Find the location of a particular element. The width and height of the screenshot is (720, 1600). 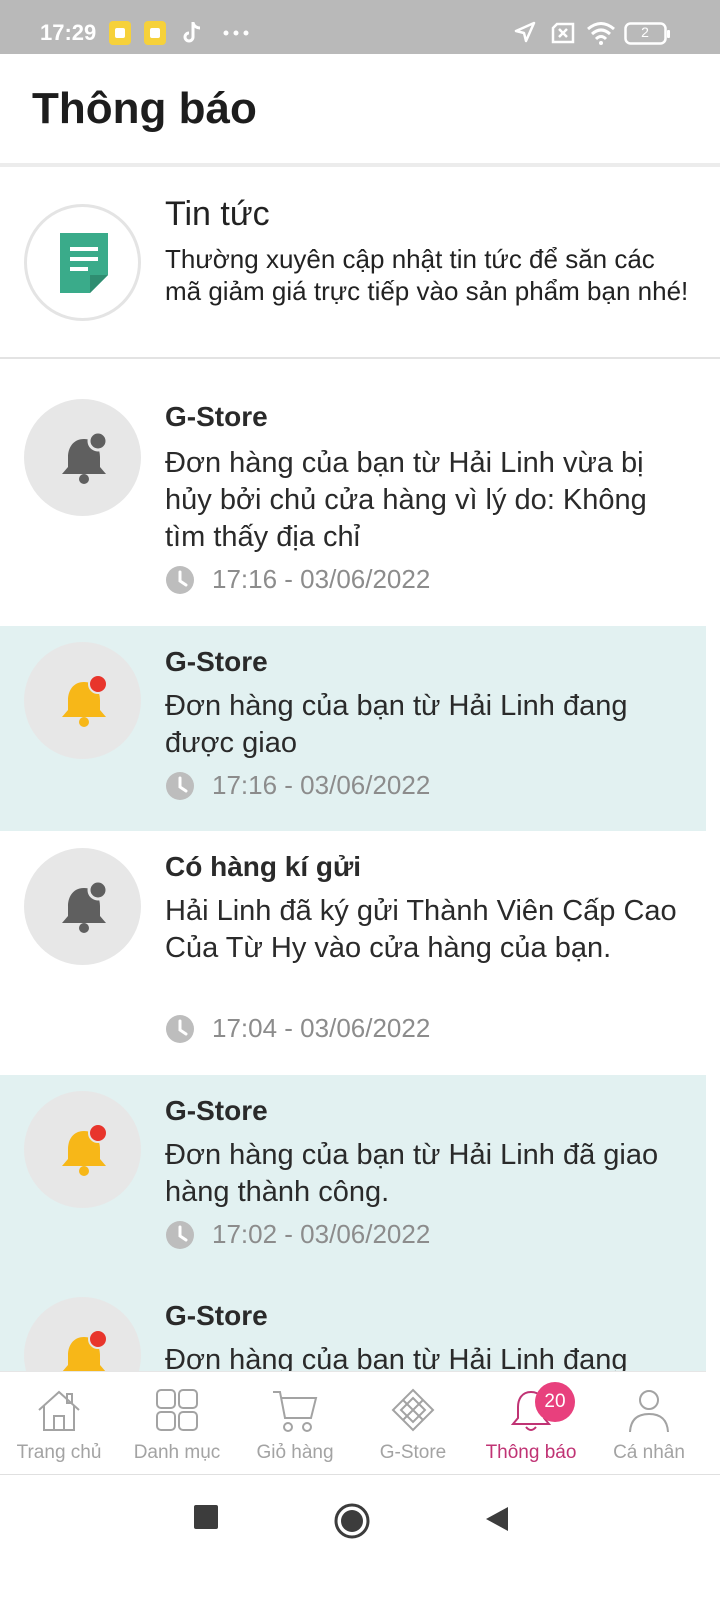

nav-item-home: Trang chủ is located at coordinates (59, 1423).